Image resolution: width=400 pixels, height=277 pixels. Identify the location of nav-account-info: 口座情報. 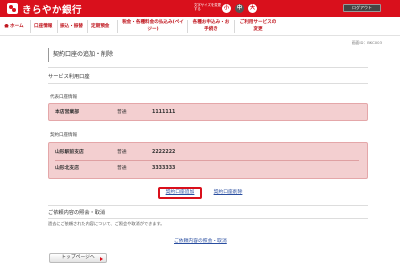
(43, 26).